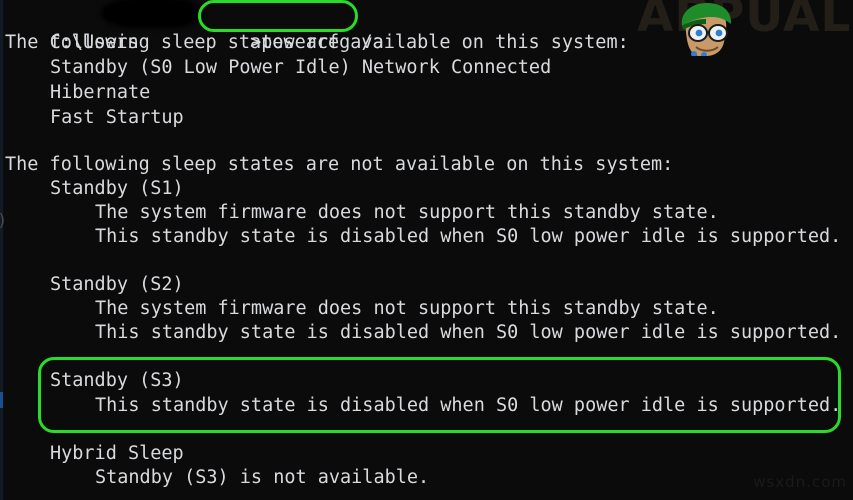 The width and height of the screenshot is (853, 500). Describe the element at coordinates (2, 250) in the screenshot. I see `window-left-border` at that location.